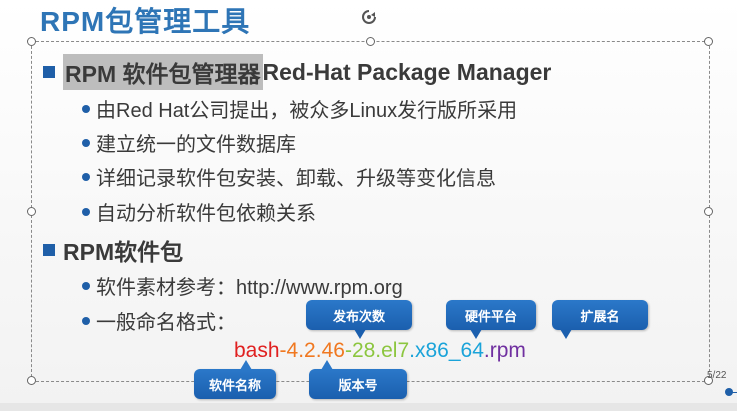 The image size is (737, 411). Describe the element at coordinates (368, 407) in the screenshot. I see `bottom-bar` at that location.